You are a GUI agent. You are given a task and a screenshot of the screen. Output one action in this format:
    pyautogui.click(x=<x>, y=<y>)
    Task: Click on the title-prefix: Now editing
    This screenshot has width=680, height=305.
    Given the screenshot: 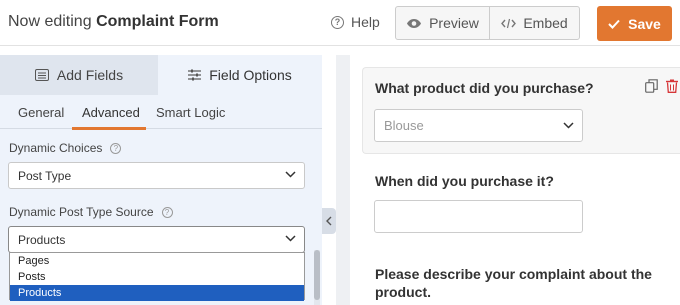 What is the action you would take?
    pyautogui.click(x=50, y=21)
    